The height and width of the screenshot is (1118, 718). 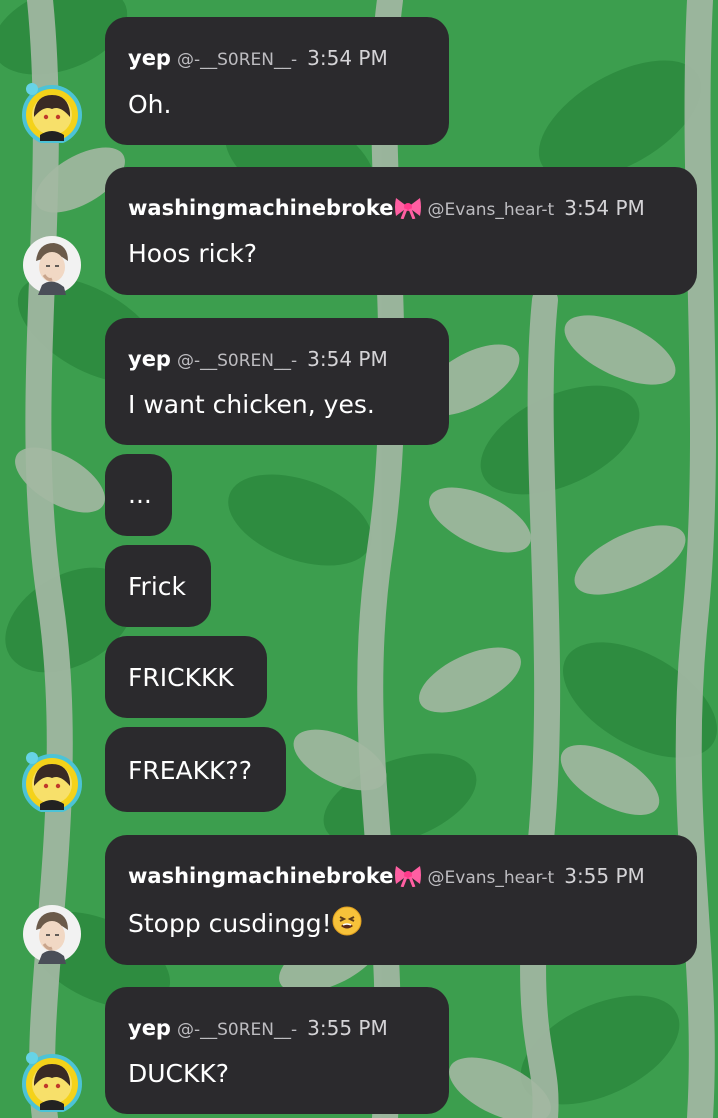 I want to click on message-bubble: FRICKKK, so click(x=186, y=677).